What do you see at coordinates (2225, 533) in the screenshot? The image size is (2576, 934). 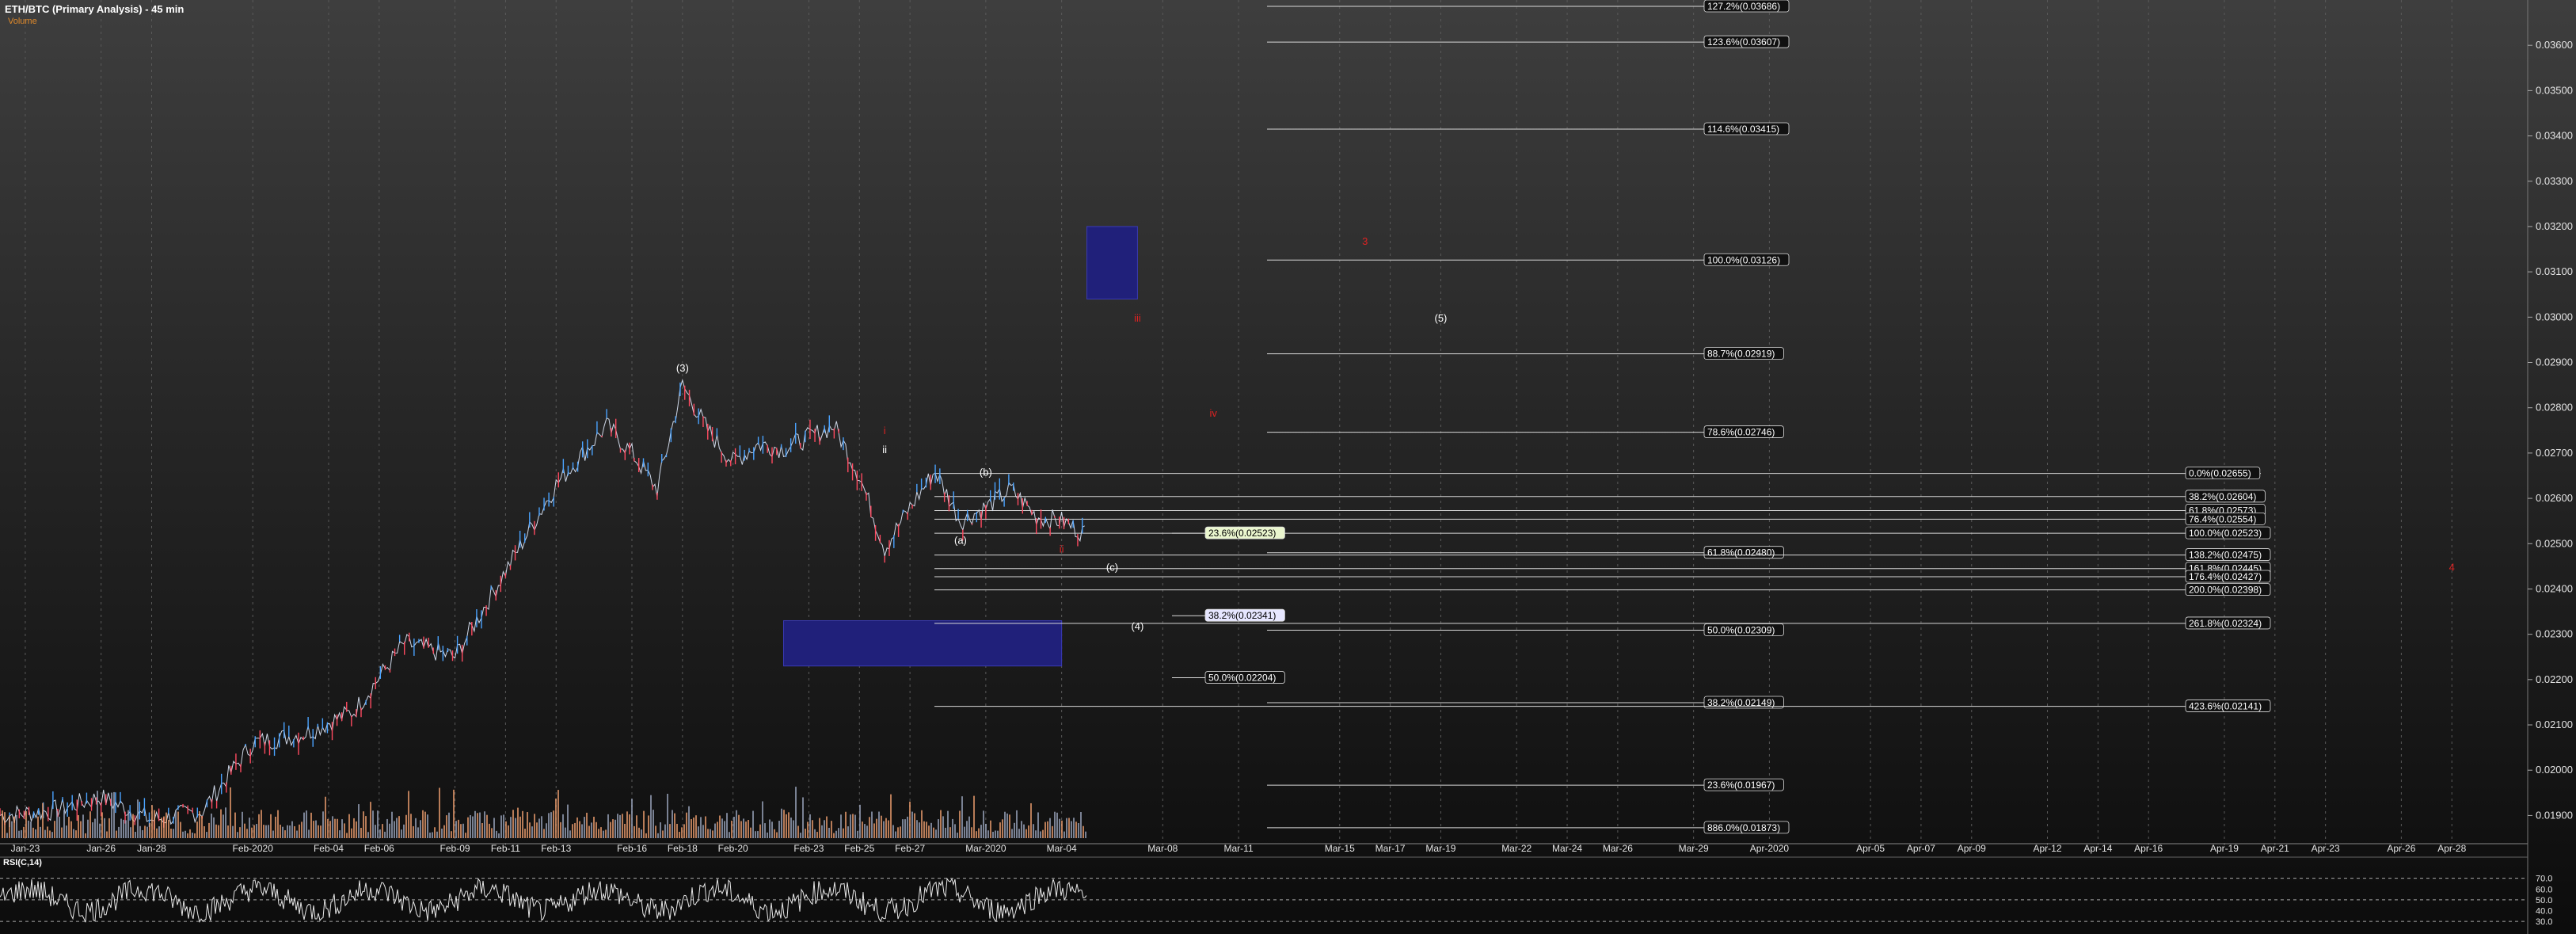 I see `fib-level-right-label: 100.0%(0.02523)` at bounding box center [2225, 533].